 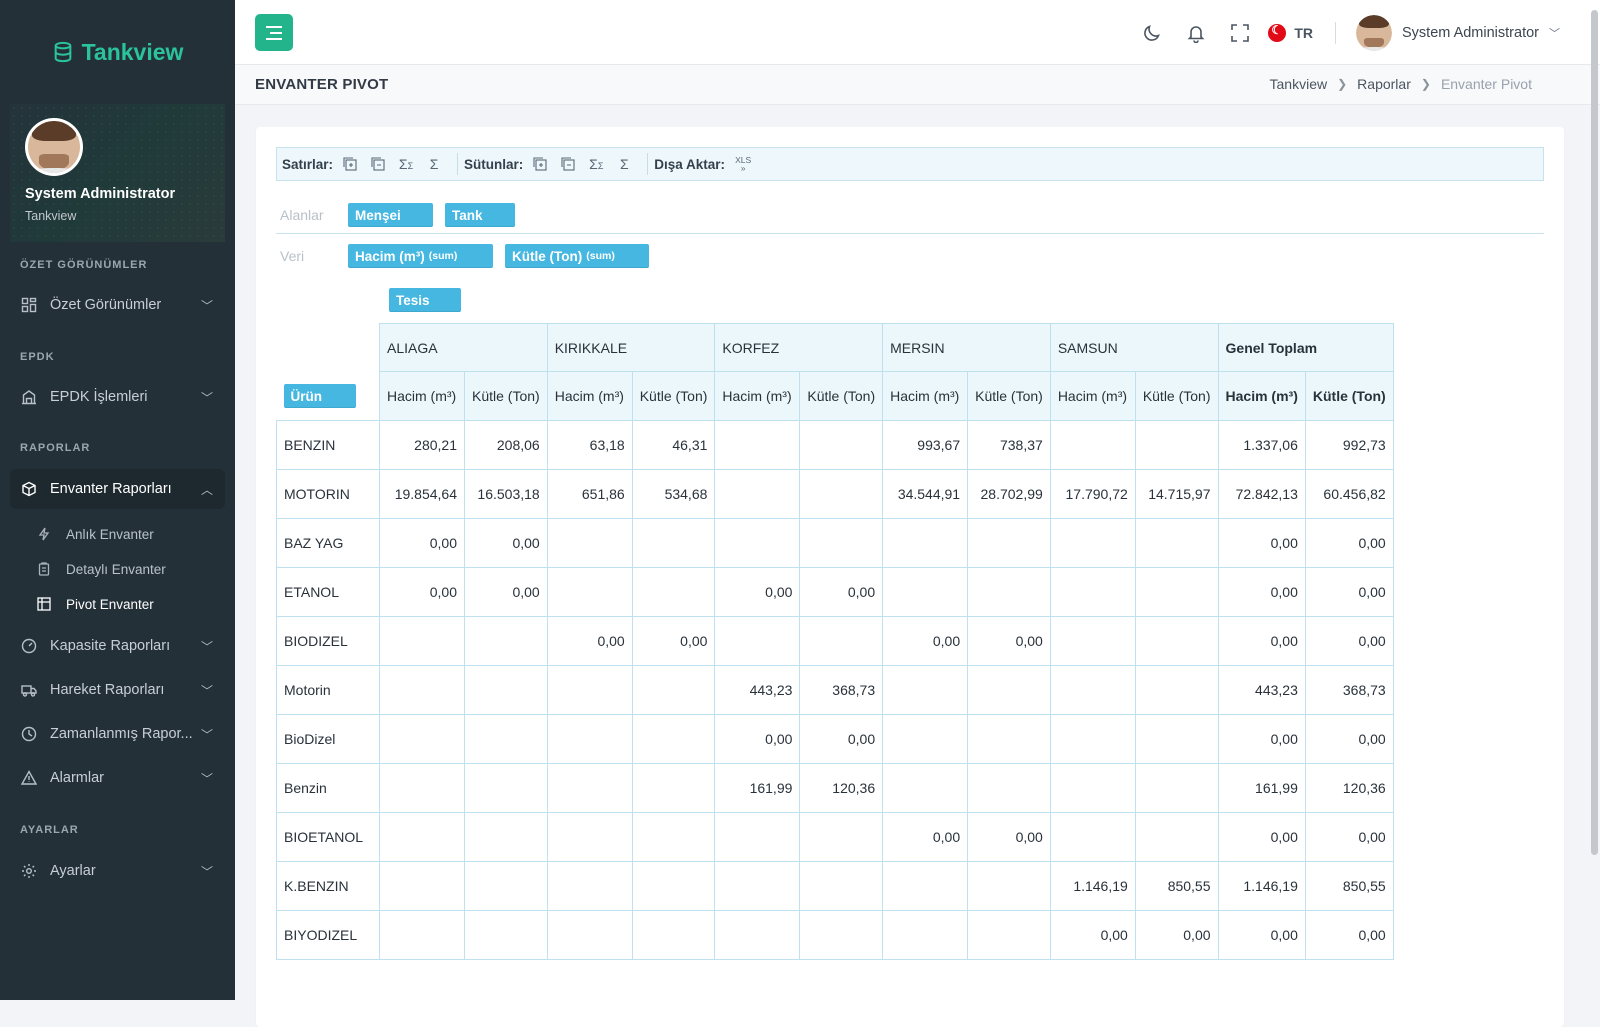 I want to click on export-xls-button: XLS», so click(x=743, y=164).